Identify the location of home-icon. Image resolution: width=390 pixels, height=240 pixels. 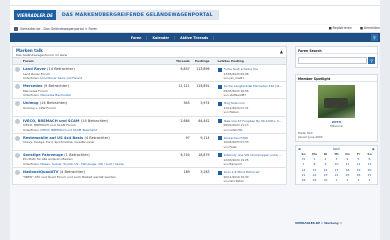
(16, 28).